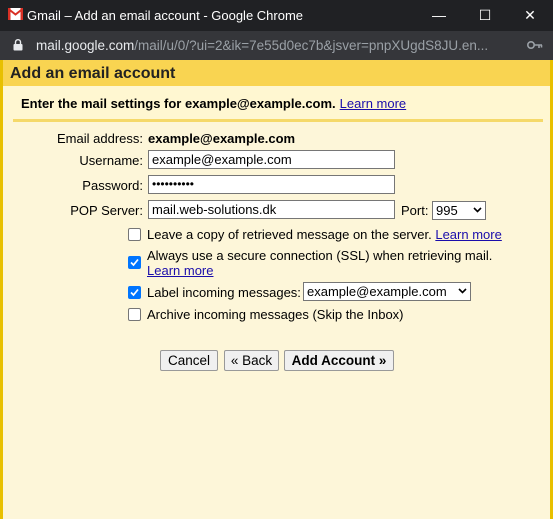 This screenshot has height=519, width=553. Describe the element at coordinates (93, 73) in the screenshot. I see `dialog-title: Add an email account` at that location.